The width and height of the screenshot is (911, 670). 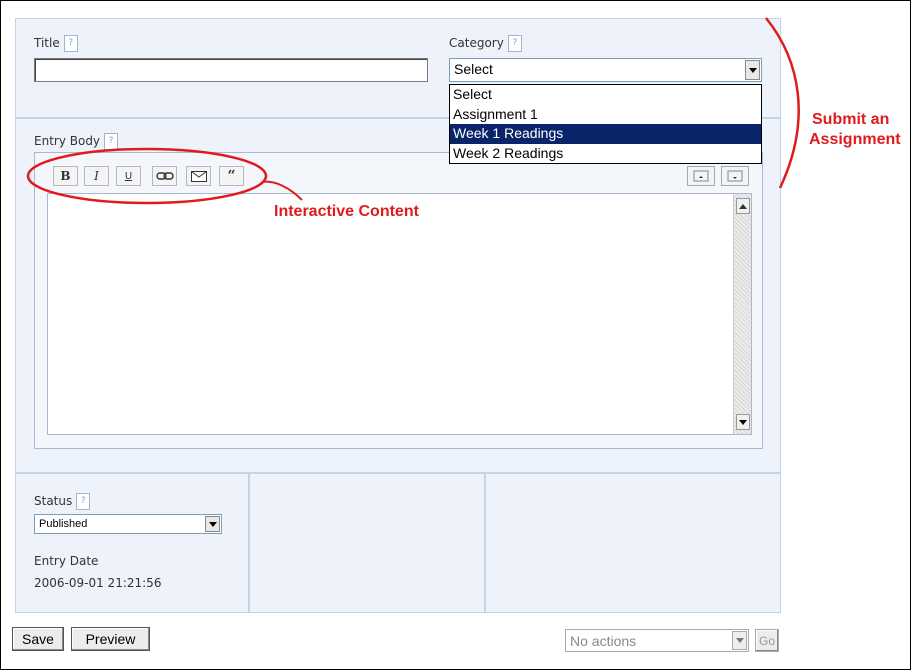 What do you see at coordinates (128, 524) in the screenshot?
I see `status-select: Published` at bounding box center [128, 524].